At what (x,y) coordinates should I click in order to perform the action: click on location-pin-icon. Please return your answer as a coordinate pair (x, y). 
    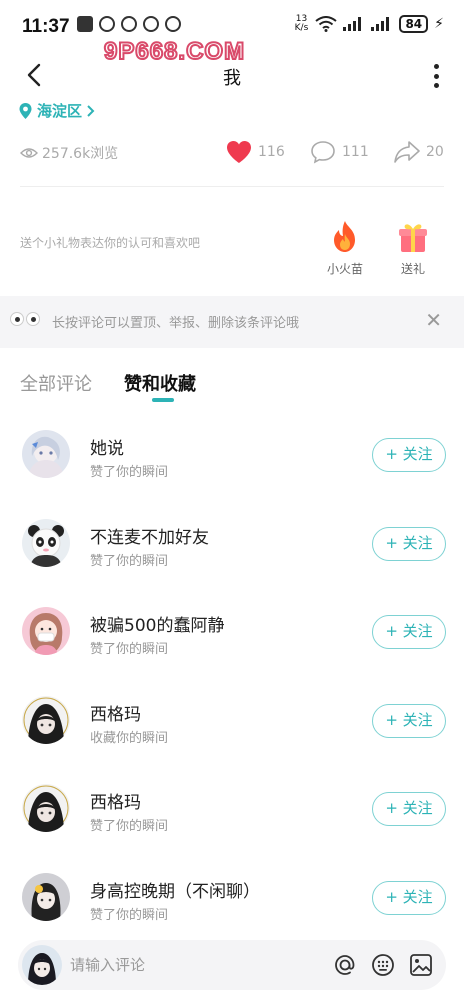
    Looking at the image, I should click on (25, 111).